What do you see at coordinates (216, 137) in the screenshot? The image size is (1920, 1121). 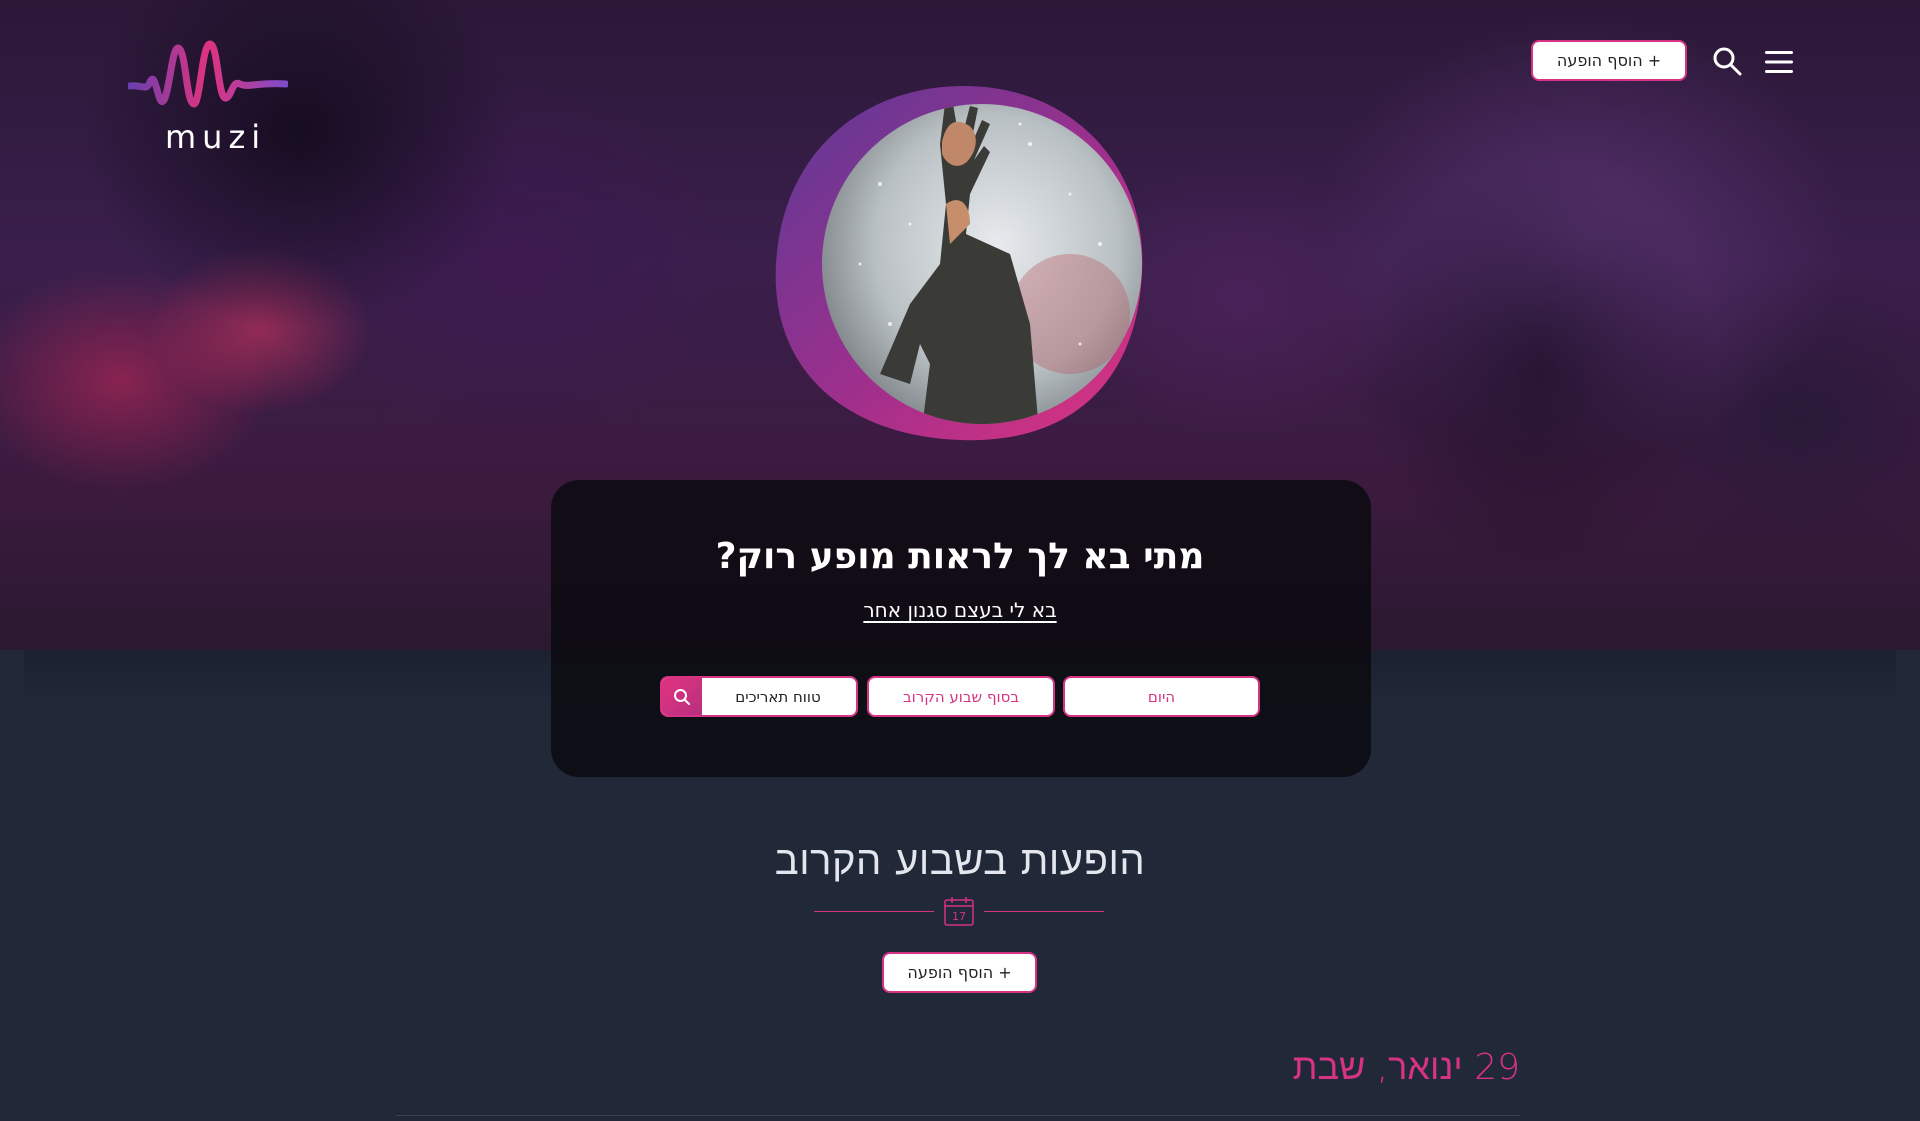 I see `logo-text: muzi` at bounding box center [216, 137].